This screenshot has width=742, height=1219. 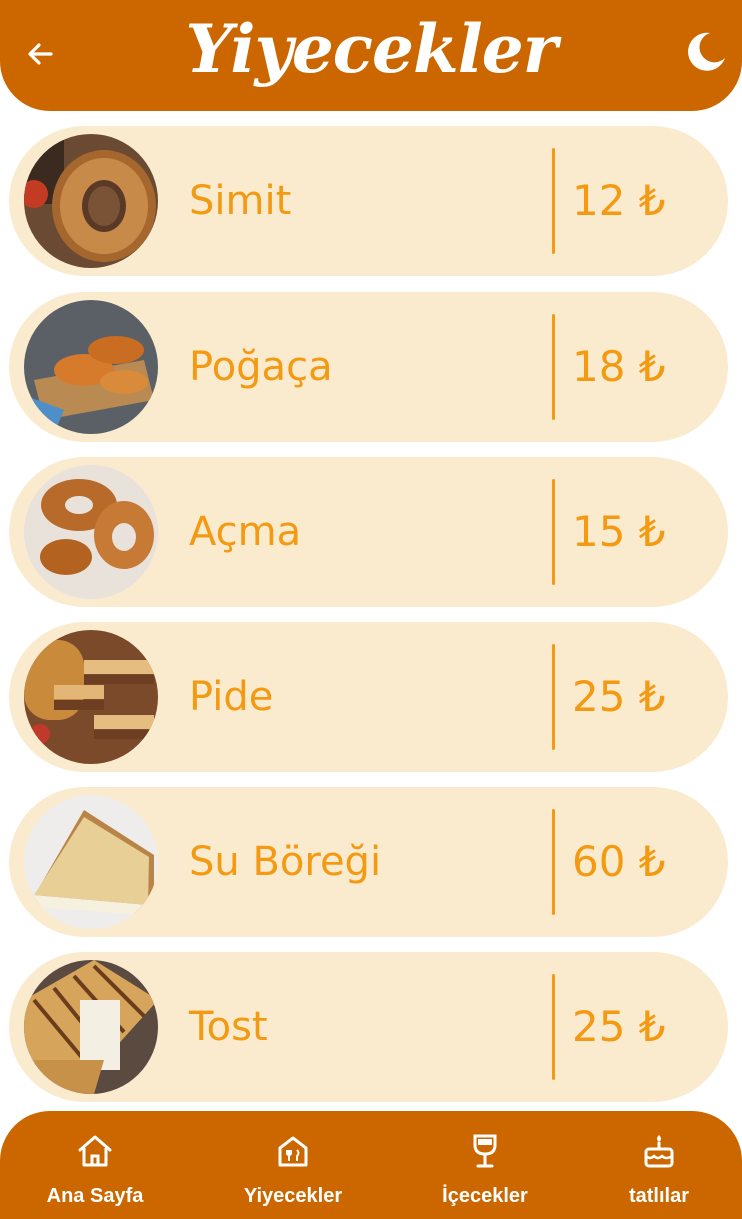 I want to click on food-icon, so click(x=293, y=1151).